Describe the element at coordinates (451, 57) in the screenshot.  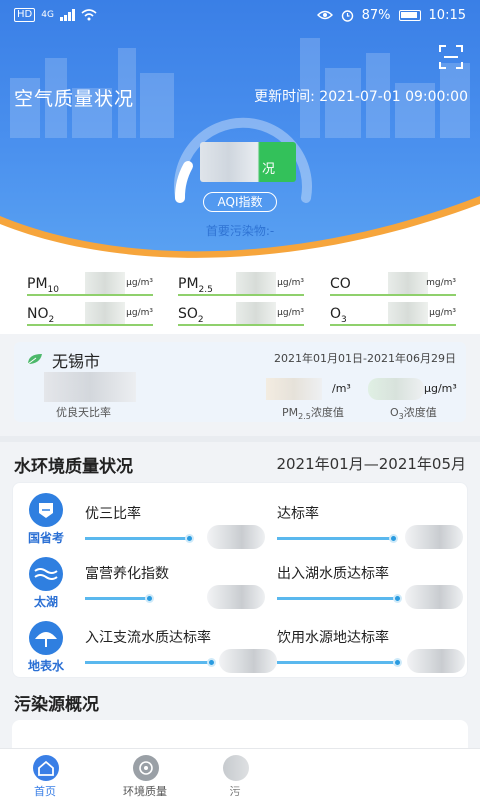
I see `scan-icon` at that location.